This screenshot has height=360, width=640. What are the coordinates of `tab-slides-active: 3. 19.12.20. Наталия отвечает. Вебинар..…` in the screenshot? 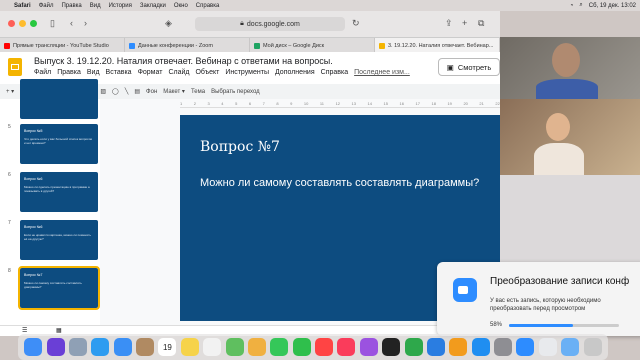 It's located at (437, 45).